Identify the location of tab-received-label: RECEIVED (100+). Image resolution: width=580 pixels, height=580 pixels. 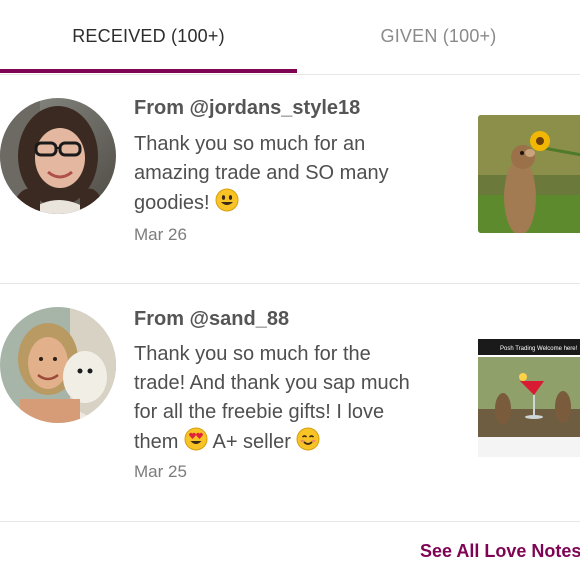
(148, 35).